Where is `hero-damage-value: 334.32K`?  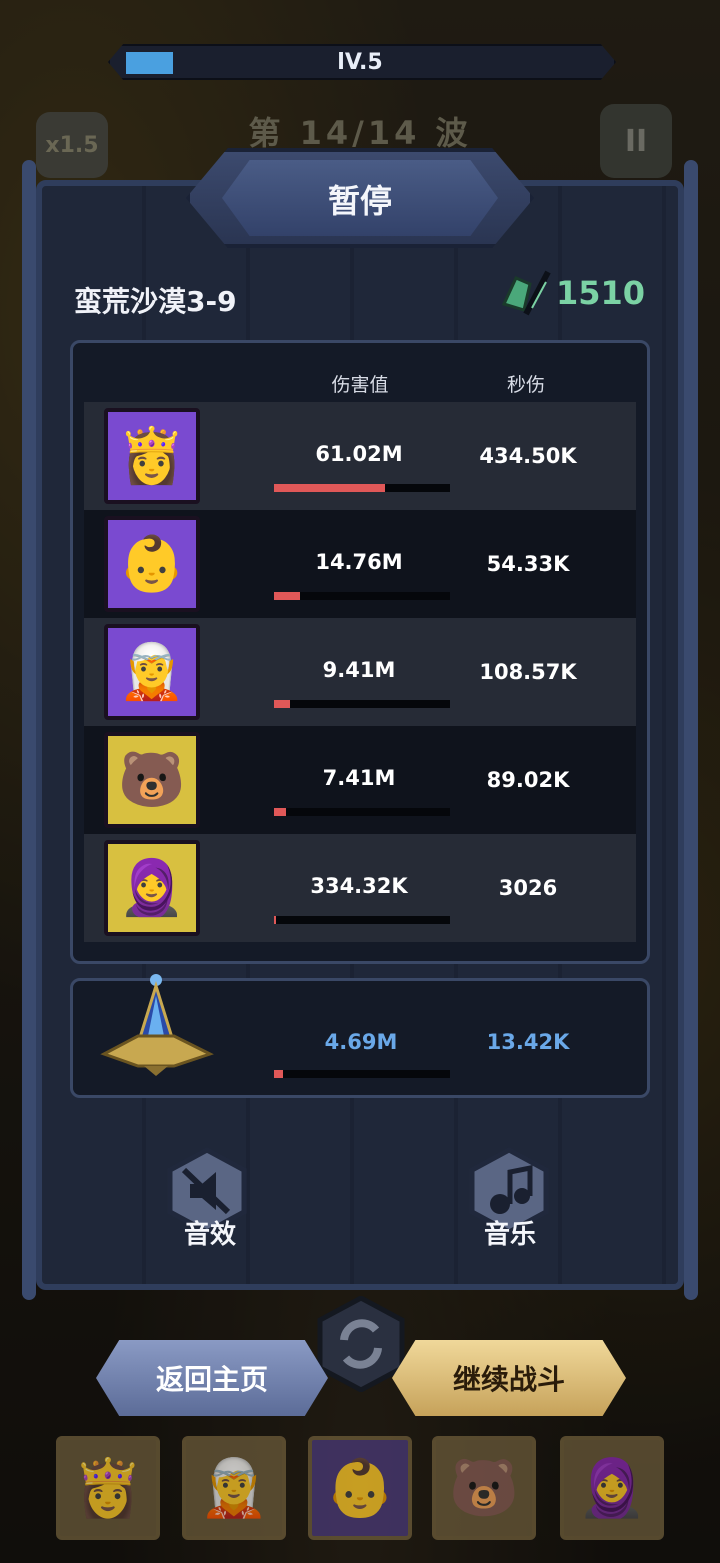 hero-damage-value: 334.32K is located at coordinates (359, 886).